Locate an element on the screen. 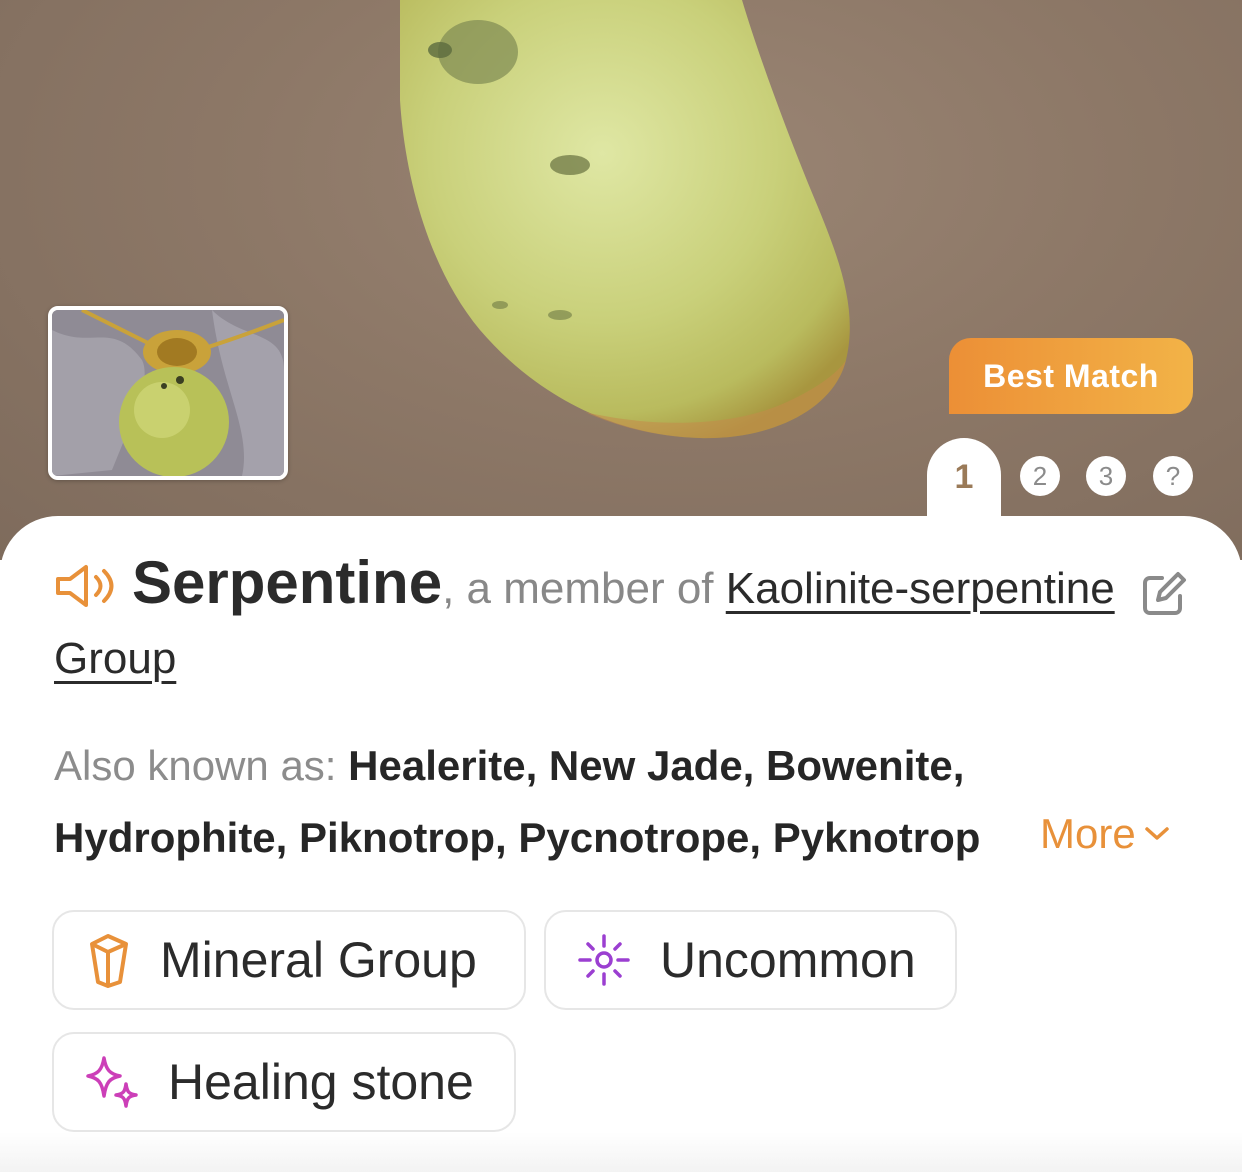  tag-label: Mineral Group is located at coordinates (318, 960).